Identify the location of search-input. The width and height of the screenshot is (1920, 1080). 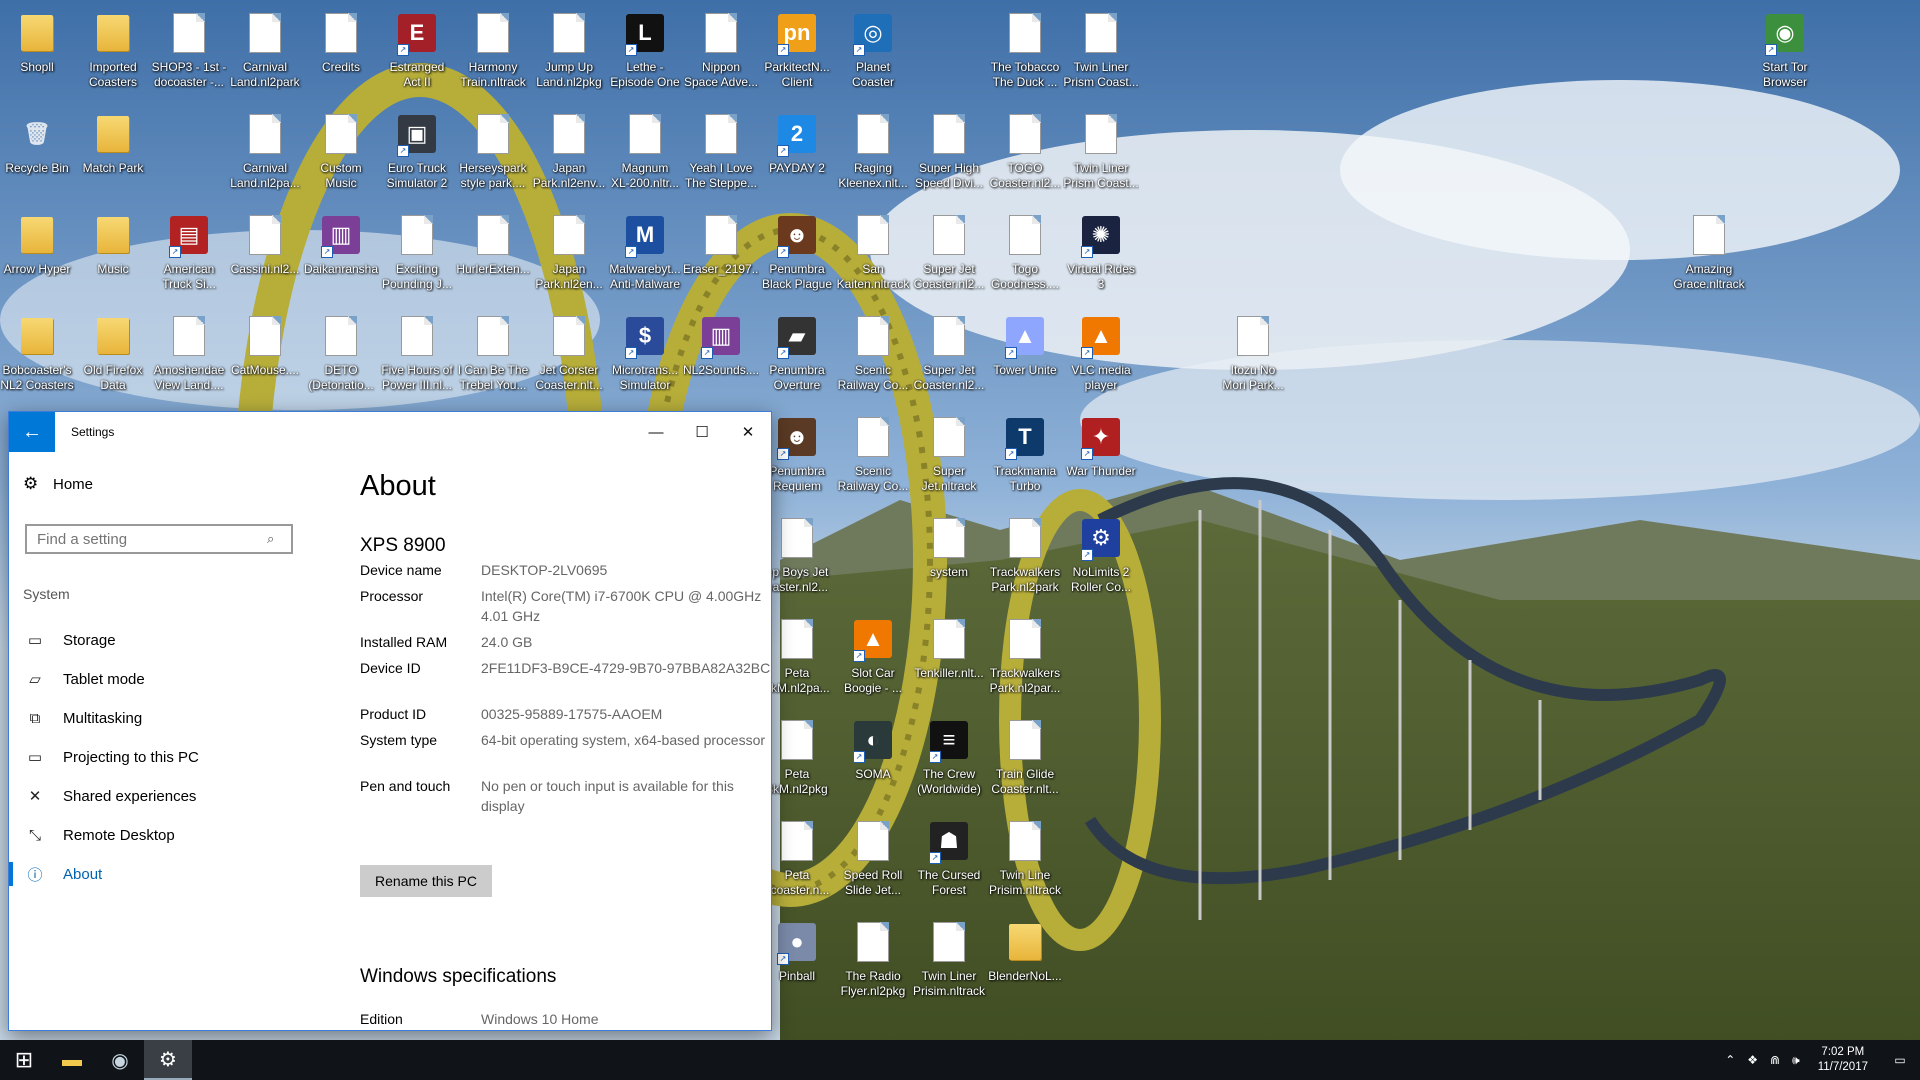
(147, 539).